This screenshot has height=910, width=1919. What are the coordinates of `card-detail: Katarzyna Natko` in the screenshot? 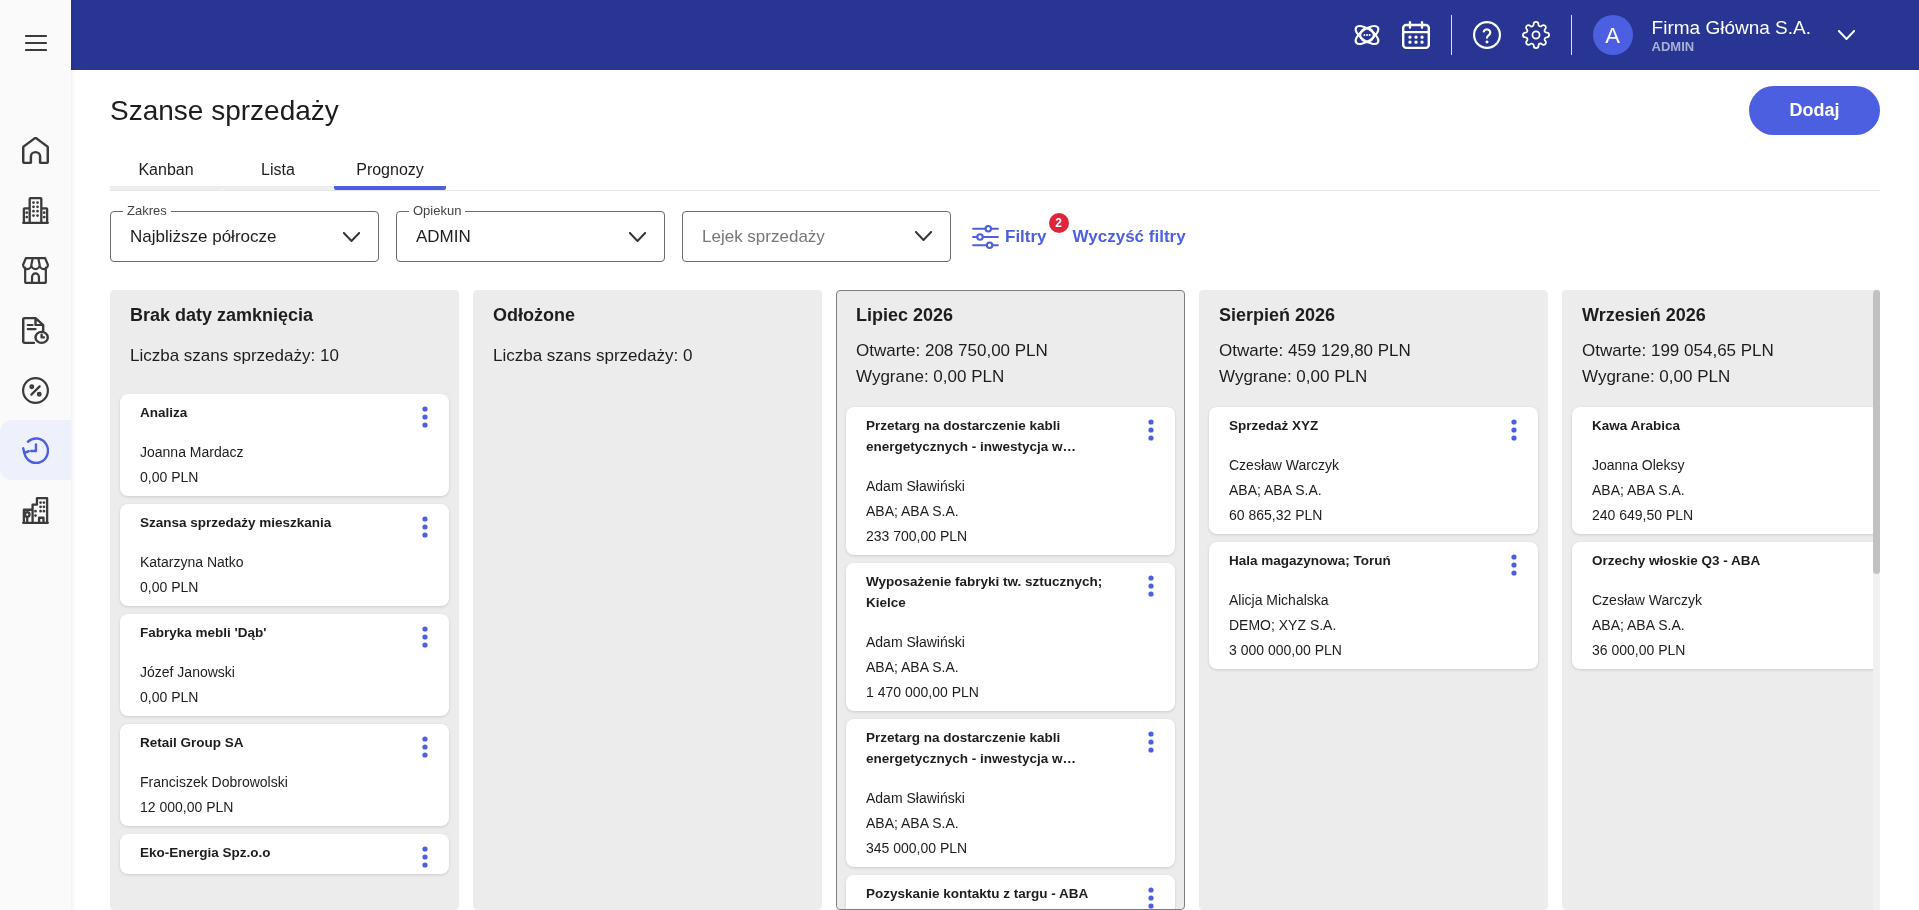 It's located at (192, 562).